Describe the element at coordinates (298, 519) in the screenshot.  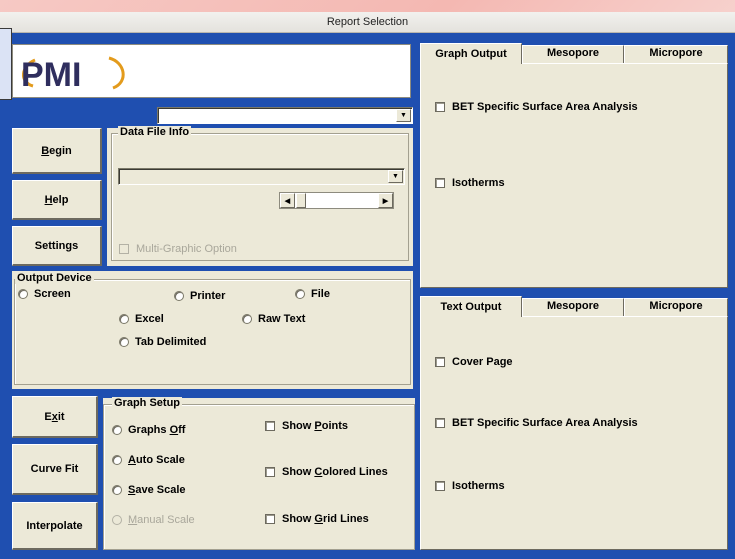
I see `show-grid-lines-pre: Show` at that location.